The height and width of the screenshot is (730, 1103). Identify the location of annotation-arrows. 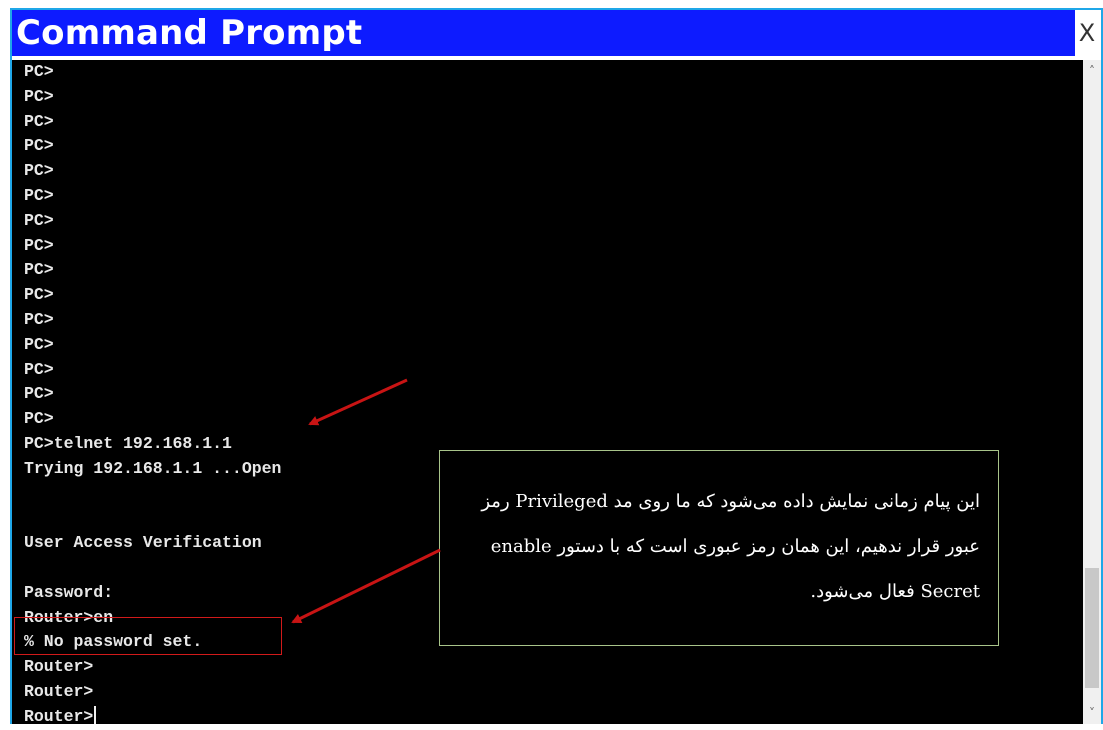
(366, 501).